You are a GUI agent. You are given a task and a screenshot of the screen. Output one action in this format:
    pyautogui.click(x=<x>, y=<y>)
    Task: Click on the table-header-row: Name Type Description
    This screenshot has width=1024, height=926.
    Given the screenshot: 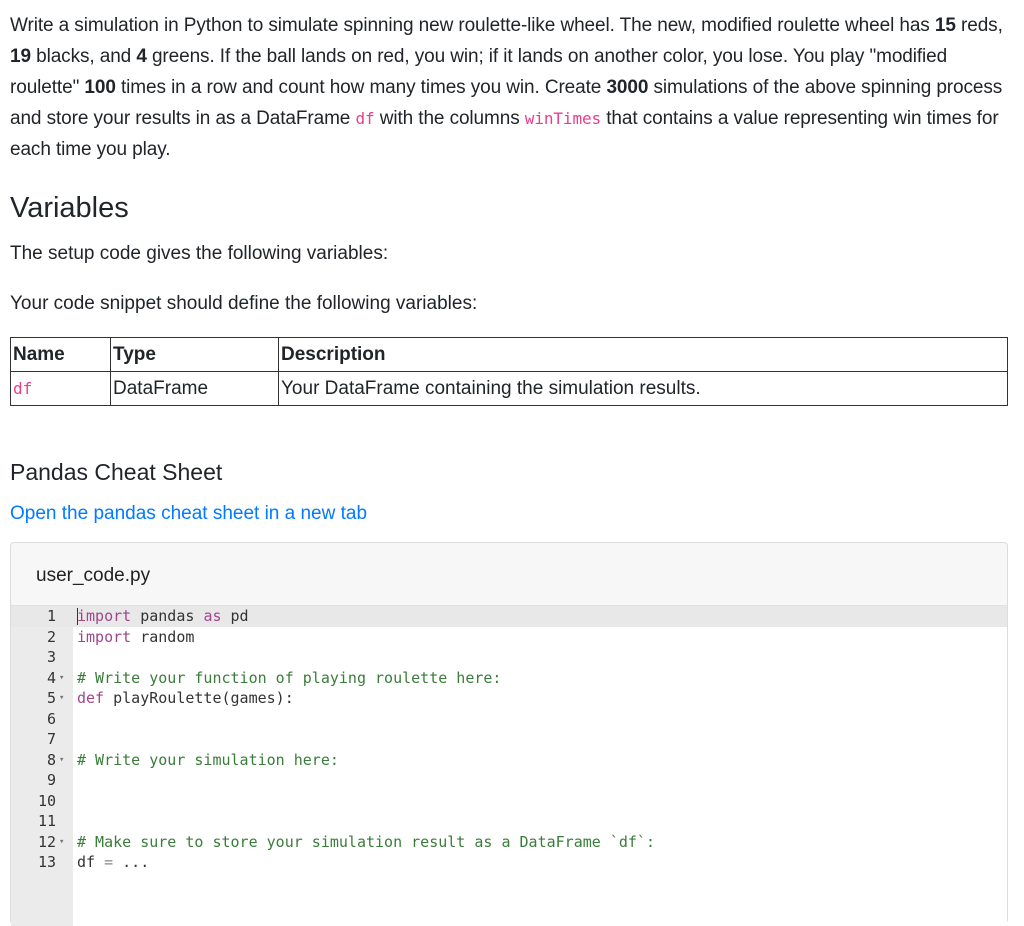 What is the action you would take?
    pyautogui.click(x=509, y=354)
    